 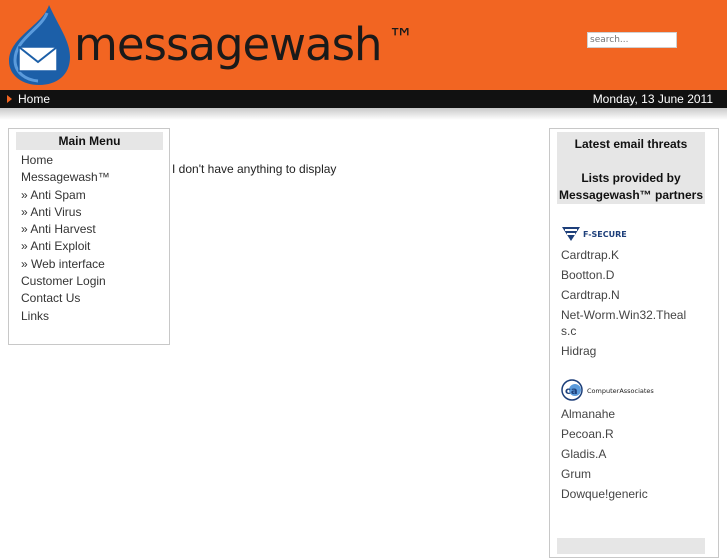 I want to click on menu-item-anti-harvest: » Anti Harvest, so click(x=65, y=229).